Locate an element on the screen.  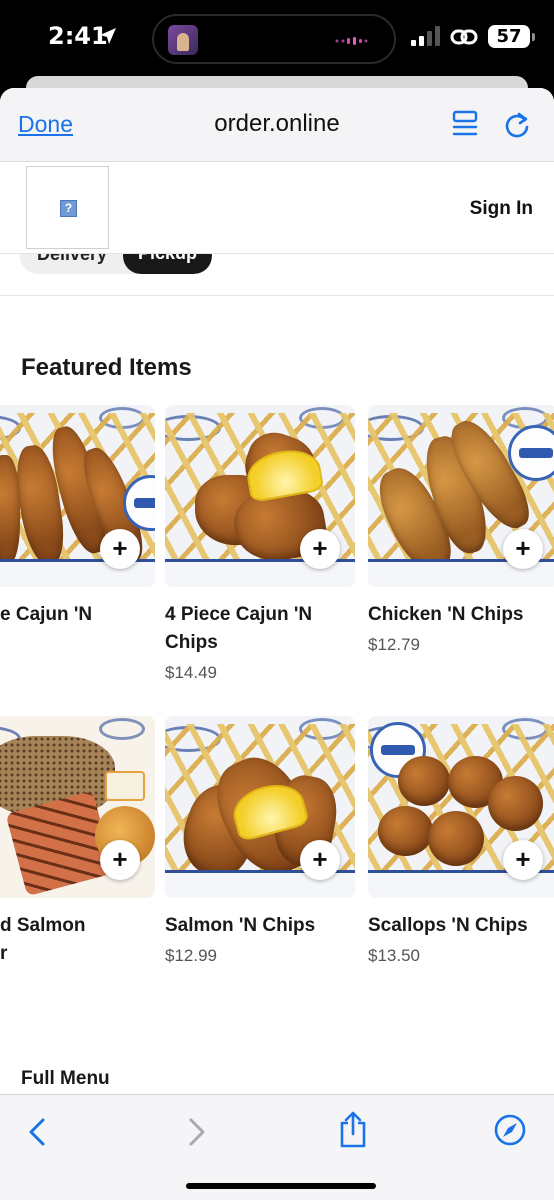
menu-item-price: $12.79 is located at coordinates (394, 644).